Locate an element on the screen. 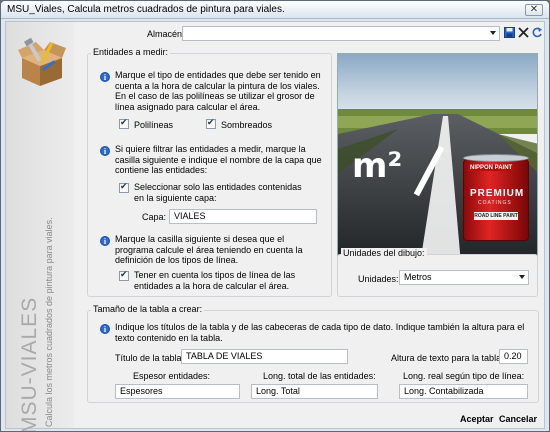 The image size is (550, 432). col2-header-label: Long. total de las entidades: is located at coordinates (319, 376).